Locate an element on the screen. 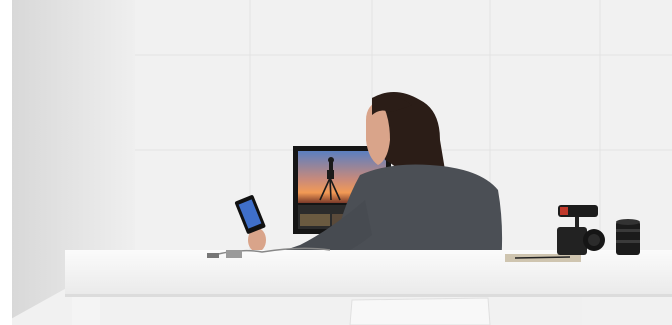 This screenshot has height=325, width=672. lens-icon is located at coordinates (628, 237).